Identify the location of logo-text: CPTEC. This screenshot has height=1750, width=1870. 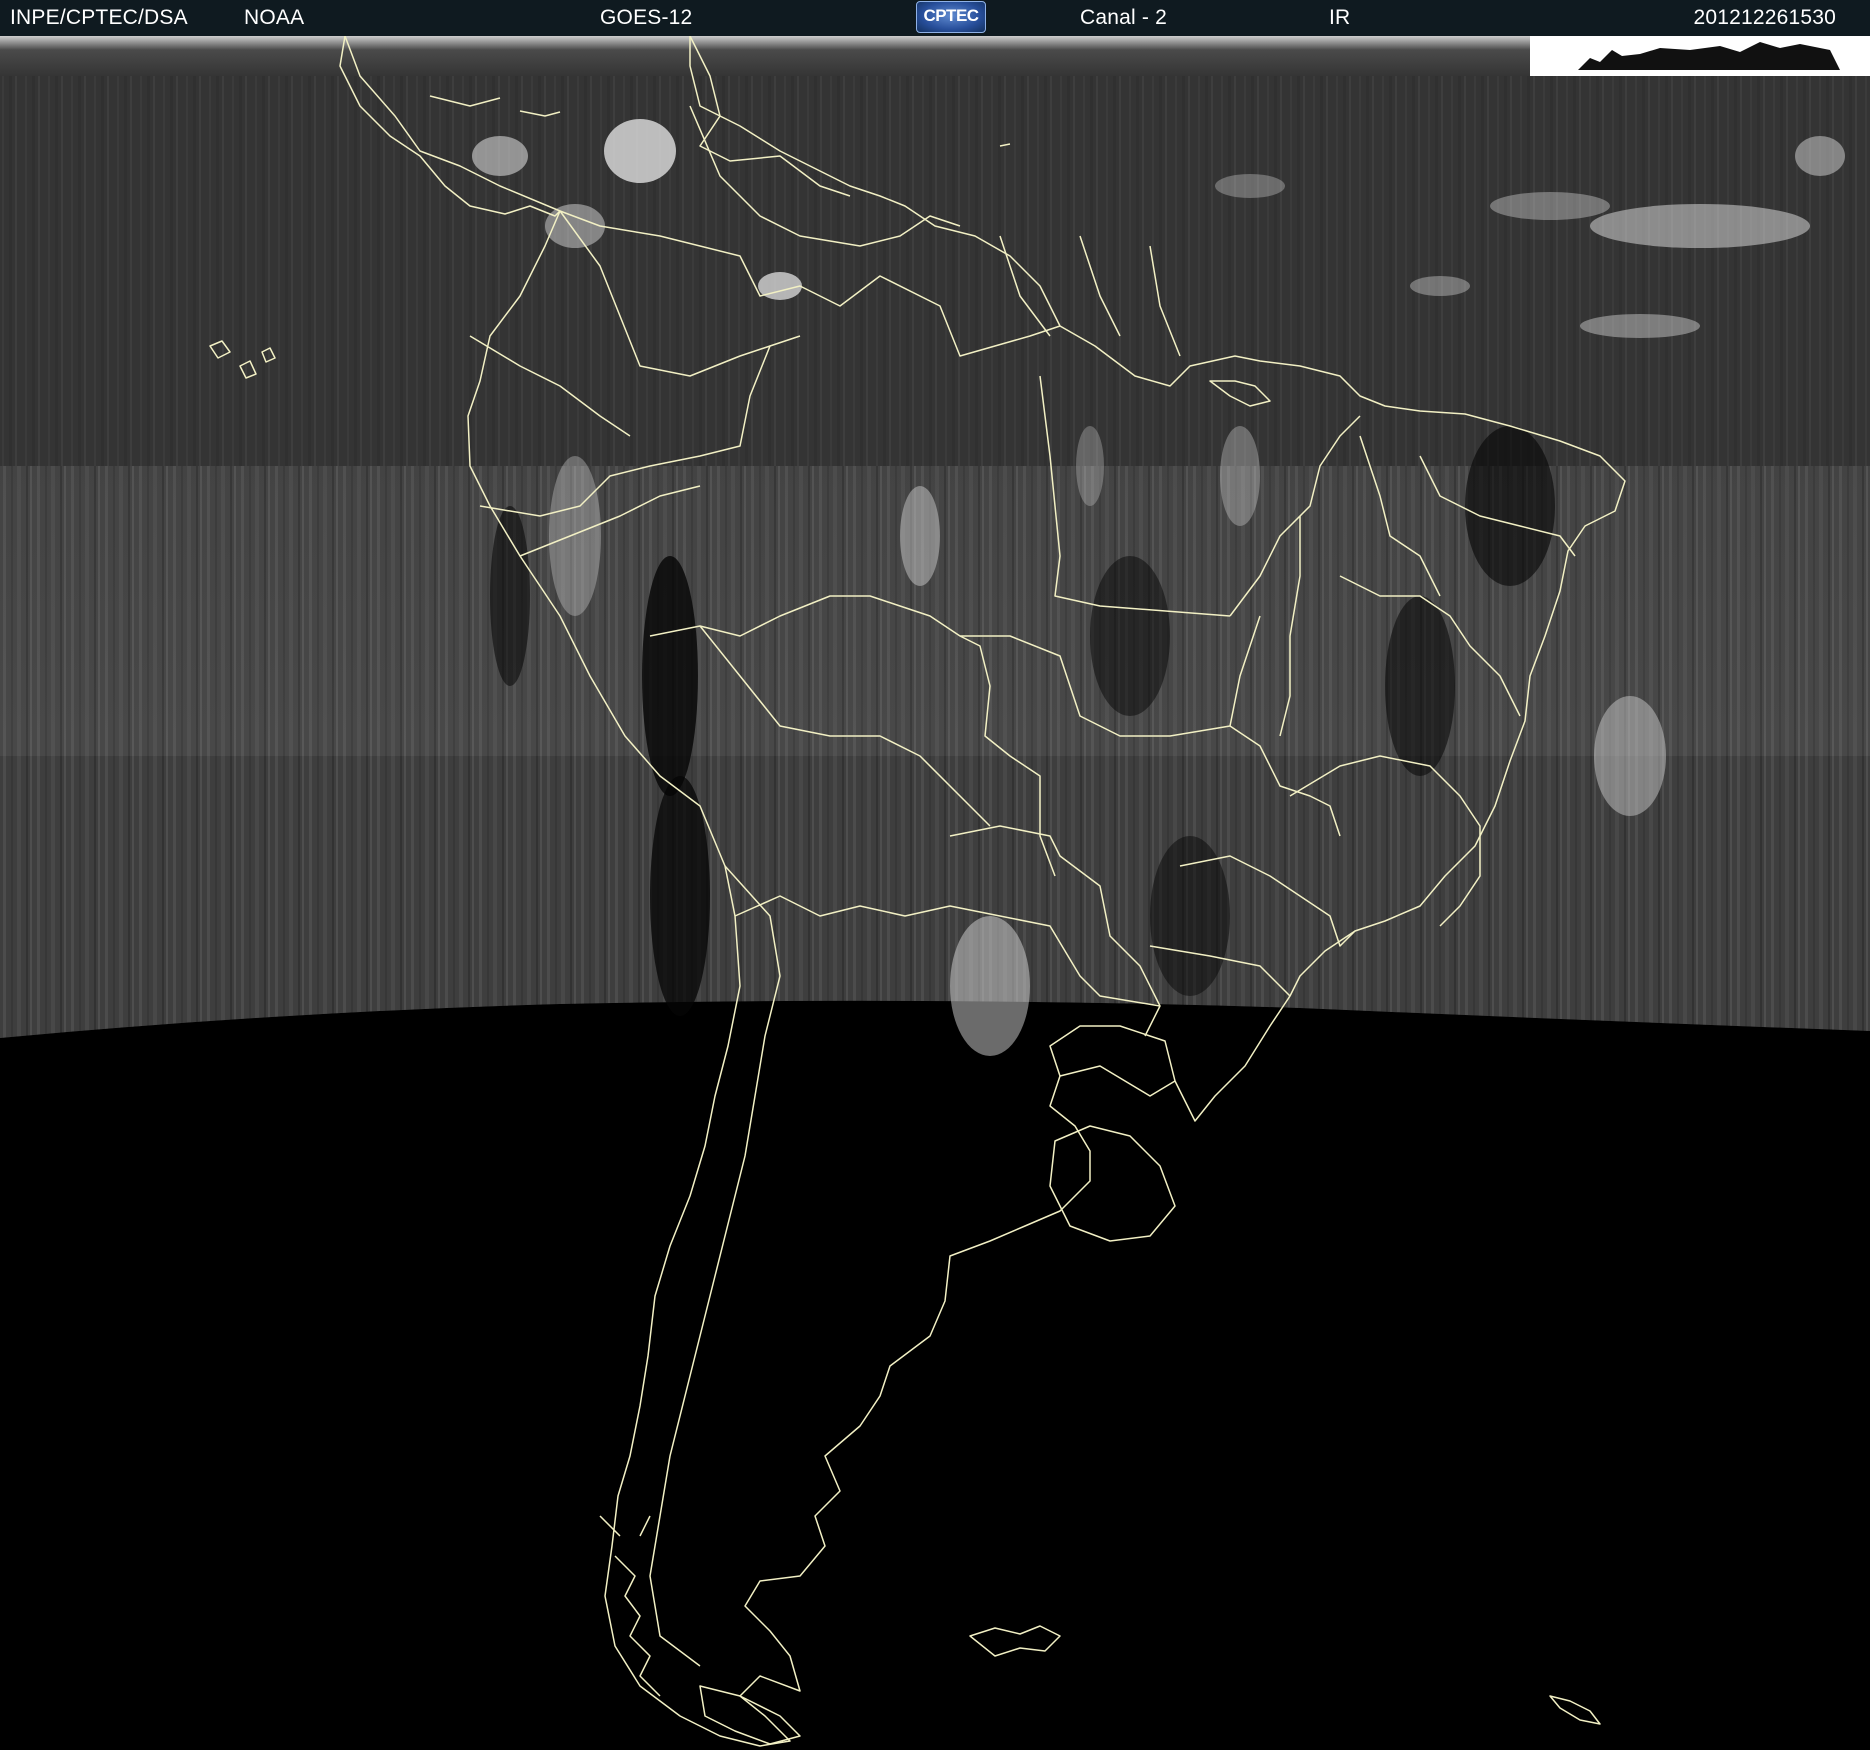
(951, 15).